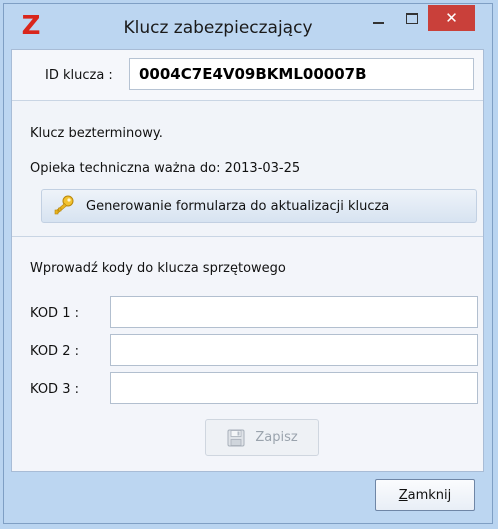 The height and width of the screenshot is (529, 498). Describe the element at coordinates (276, 437) in the screenshot. I see `save-button-label: Zapisz` at that location.